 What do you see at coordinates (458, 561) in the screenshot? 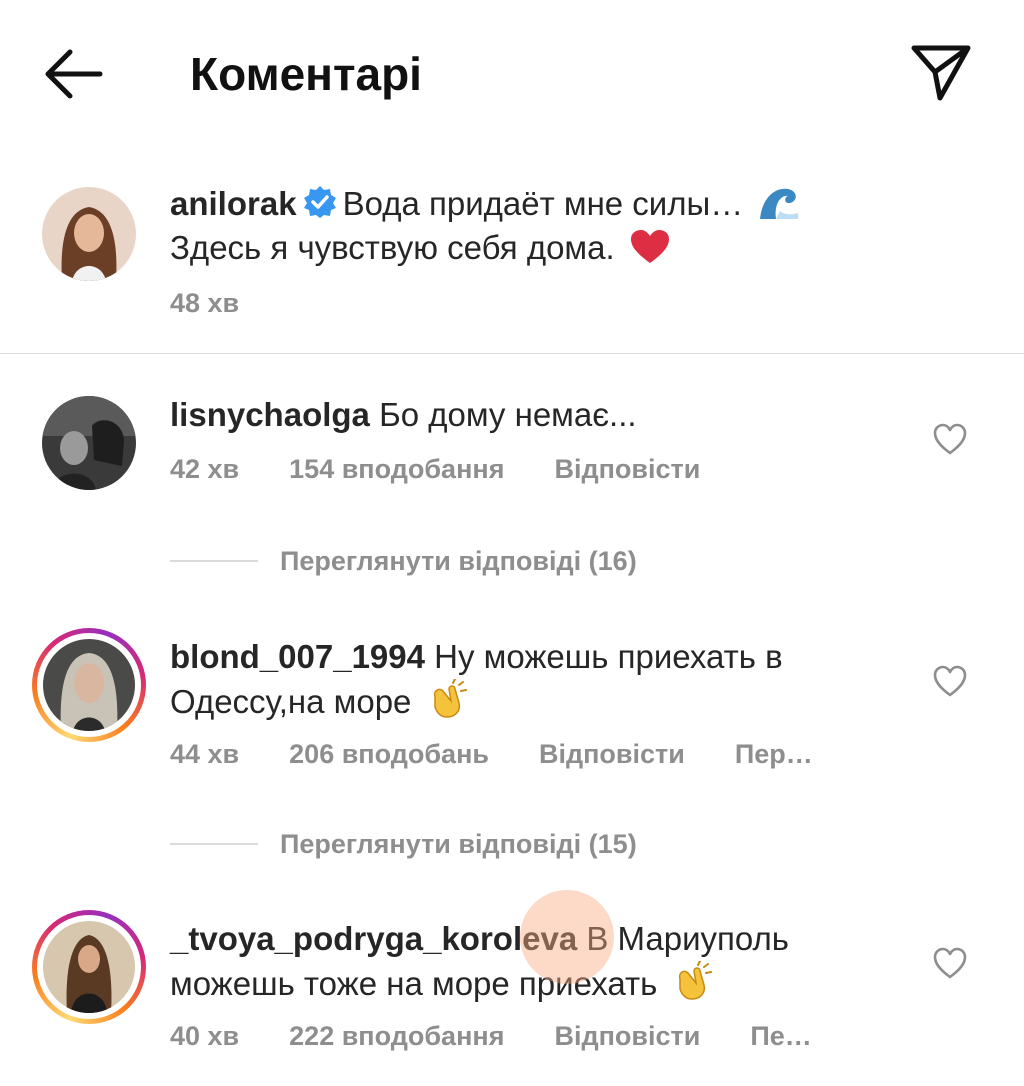
I see `view-replies-label: Переглянути відповіді (16)` at bounding box center [458, 561].